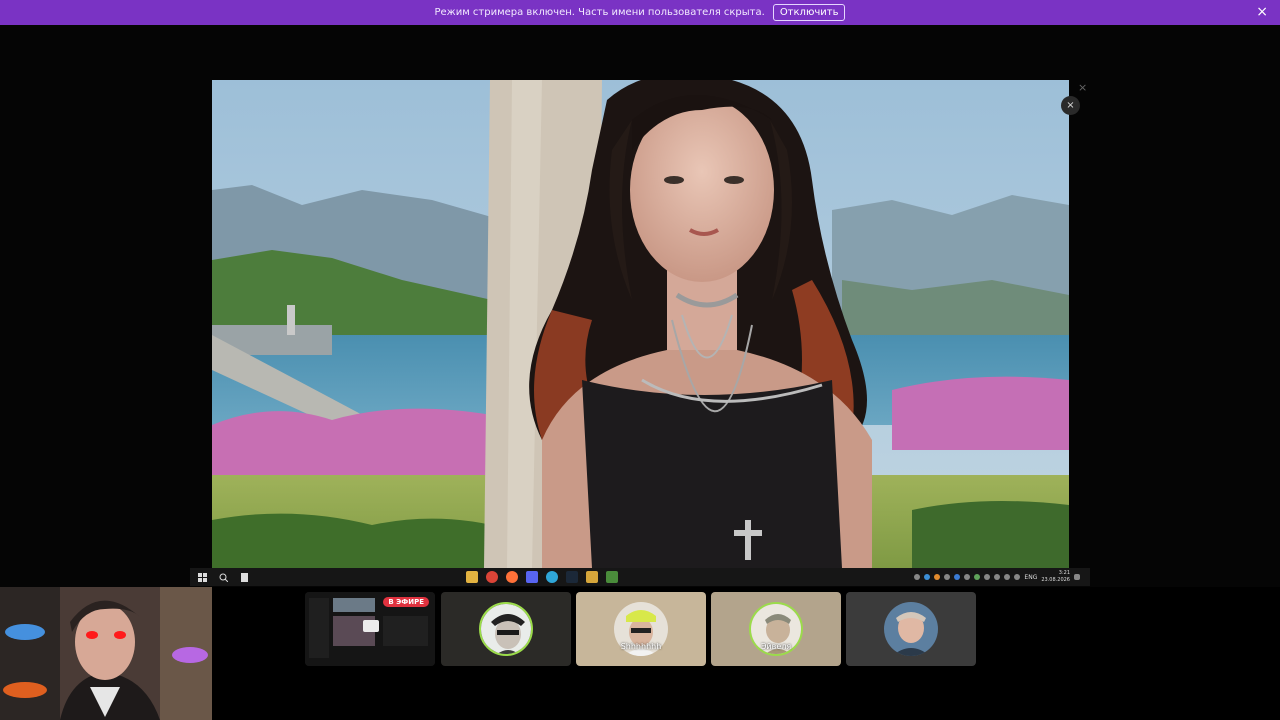 The image size is (1280, 720). I want to click on participant-tile: Эйвеля, so click(776, 629).